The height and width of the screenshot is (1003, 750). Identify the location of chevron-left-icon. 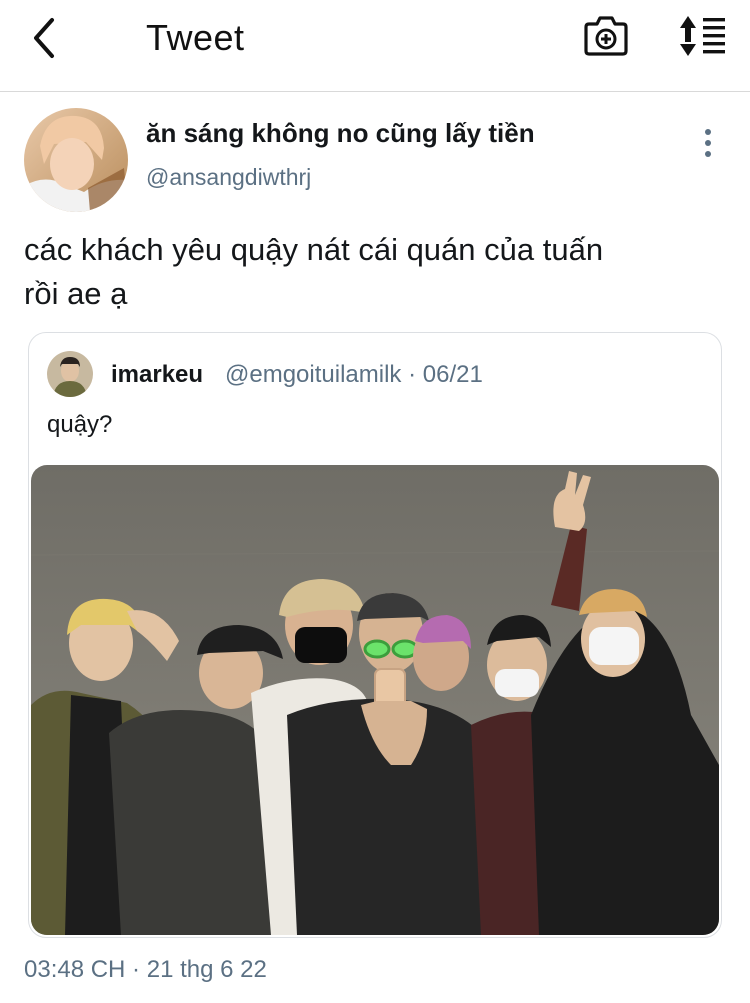
(44, 38).